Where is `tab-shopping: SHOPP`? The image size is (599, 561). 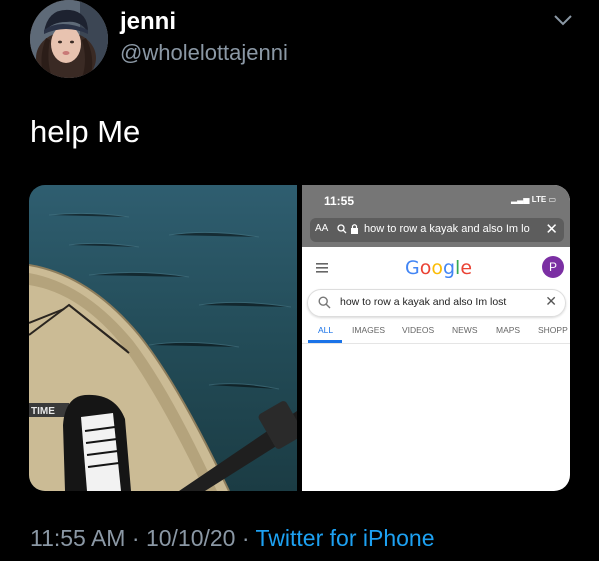 tab-shopping: SHOPP is located at coordinates (553, 330).